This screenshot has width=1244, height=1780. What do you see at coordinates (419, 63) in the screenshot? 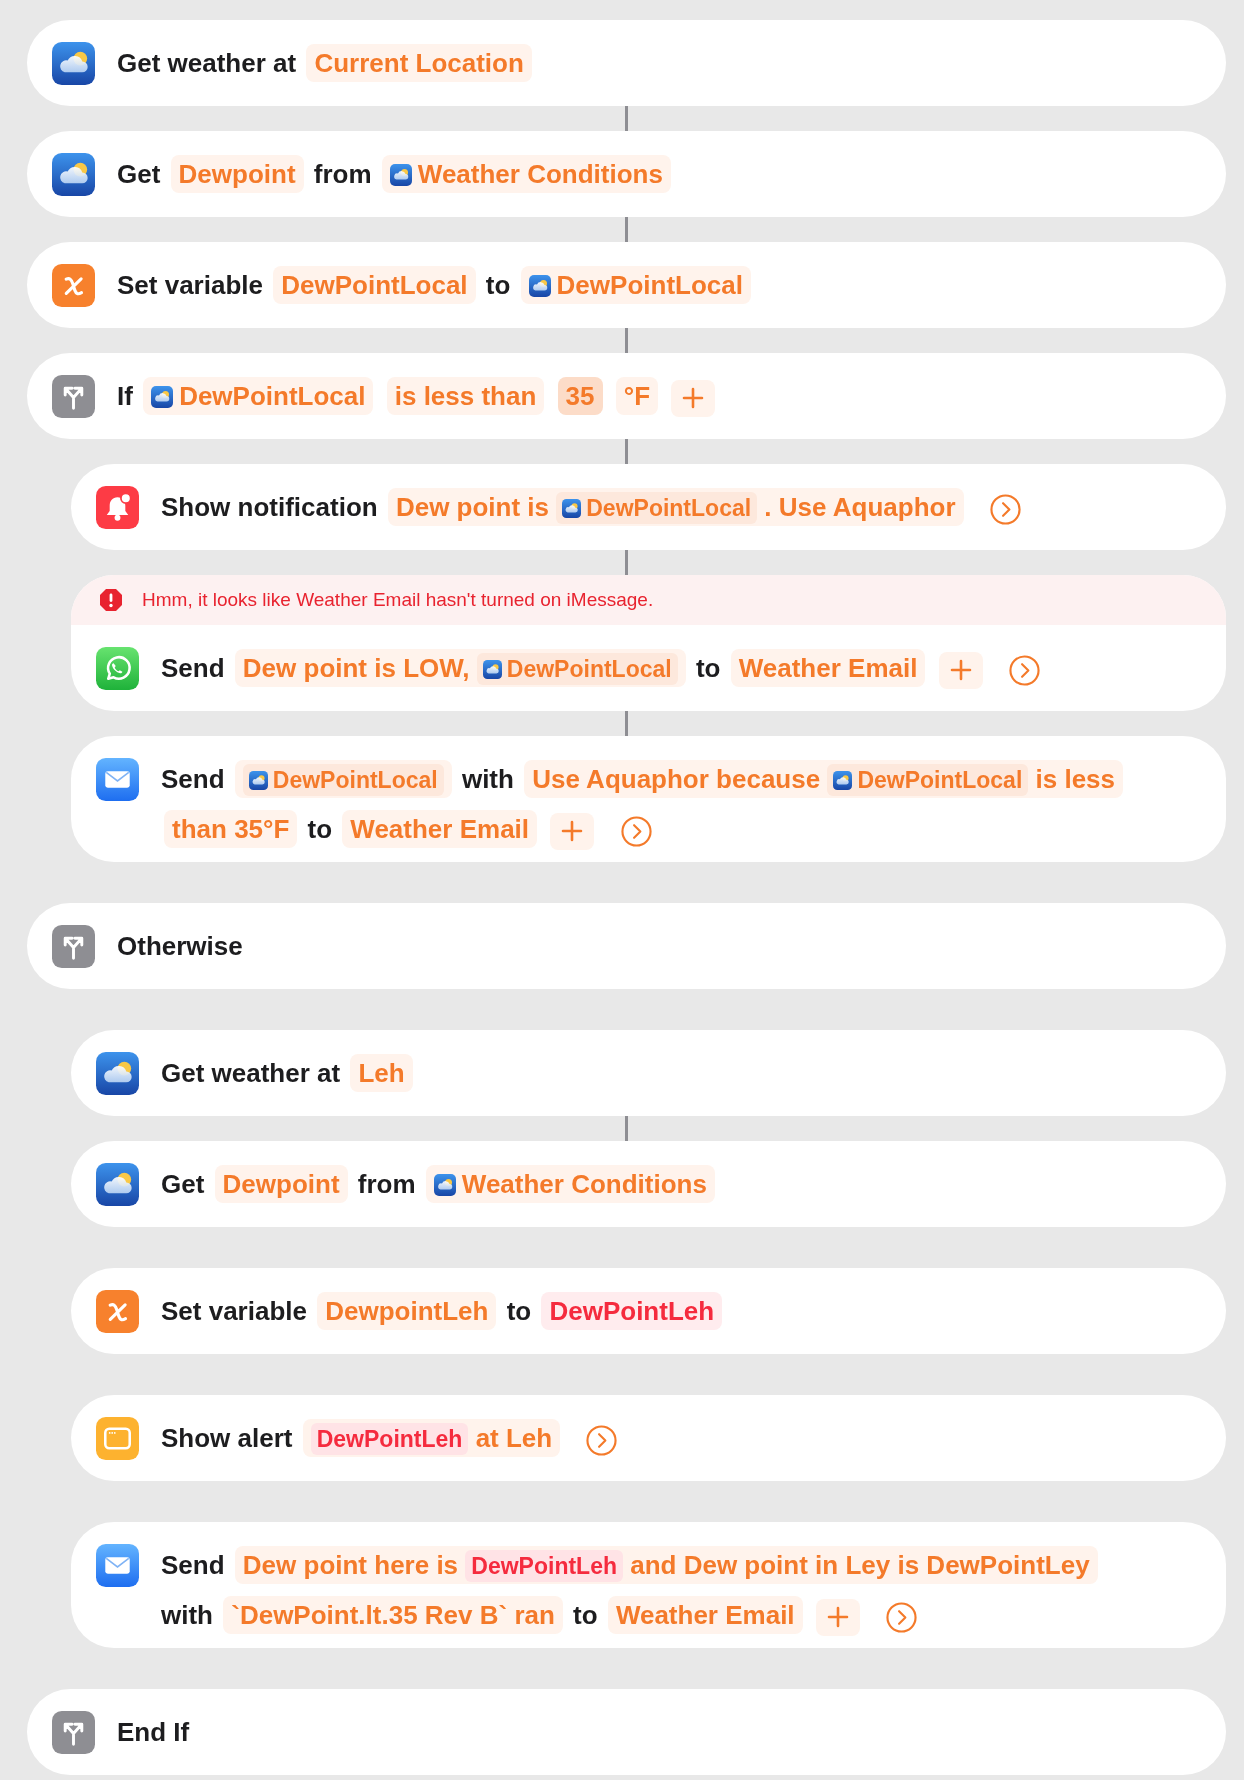
I see `parameter-token: Current Location` at bounding box center [419, 63].